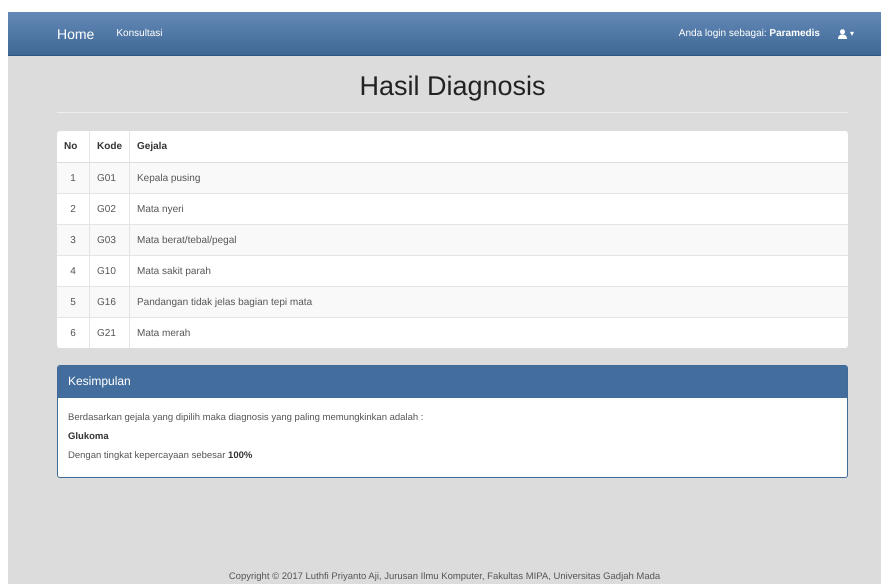 The width and height of the screenshot is (881, 584). I want to click on table-cell: G21, so click(110, 333).